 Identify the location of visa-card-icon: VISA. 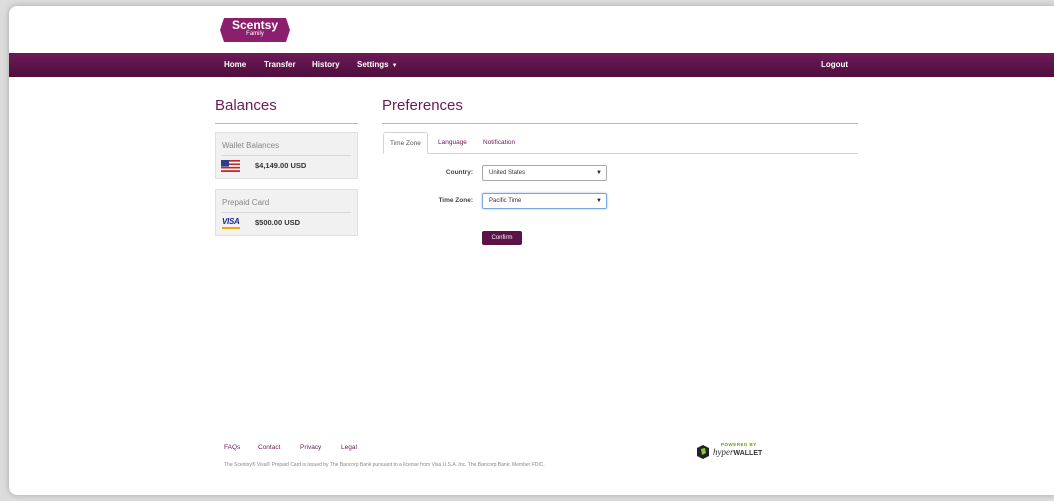
(231, 221).